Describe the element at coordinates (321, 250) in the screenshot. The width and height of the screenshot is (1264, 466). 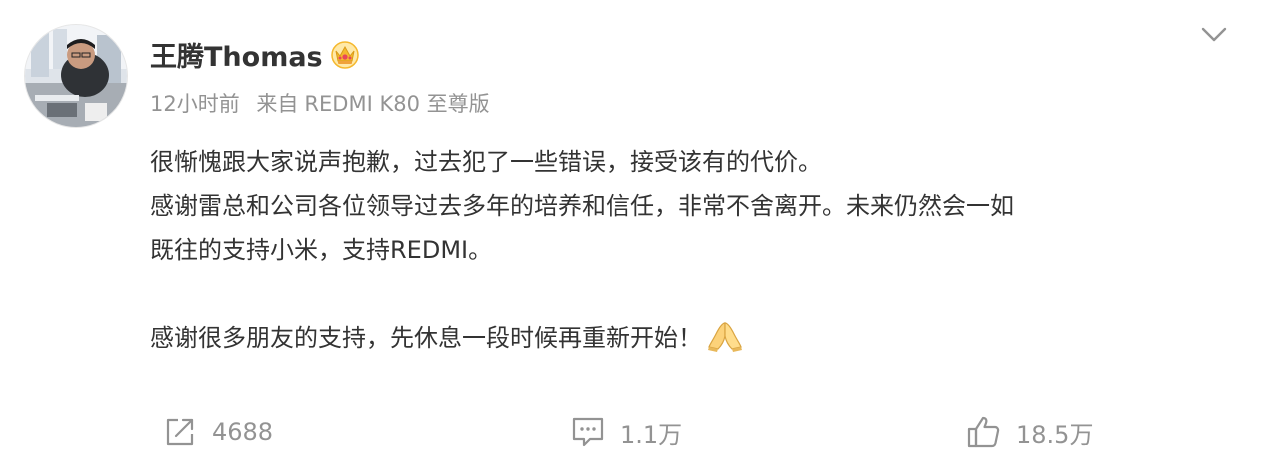
I see `content-line: 既往的支持小米，支持REDMI。` at that location.